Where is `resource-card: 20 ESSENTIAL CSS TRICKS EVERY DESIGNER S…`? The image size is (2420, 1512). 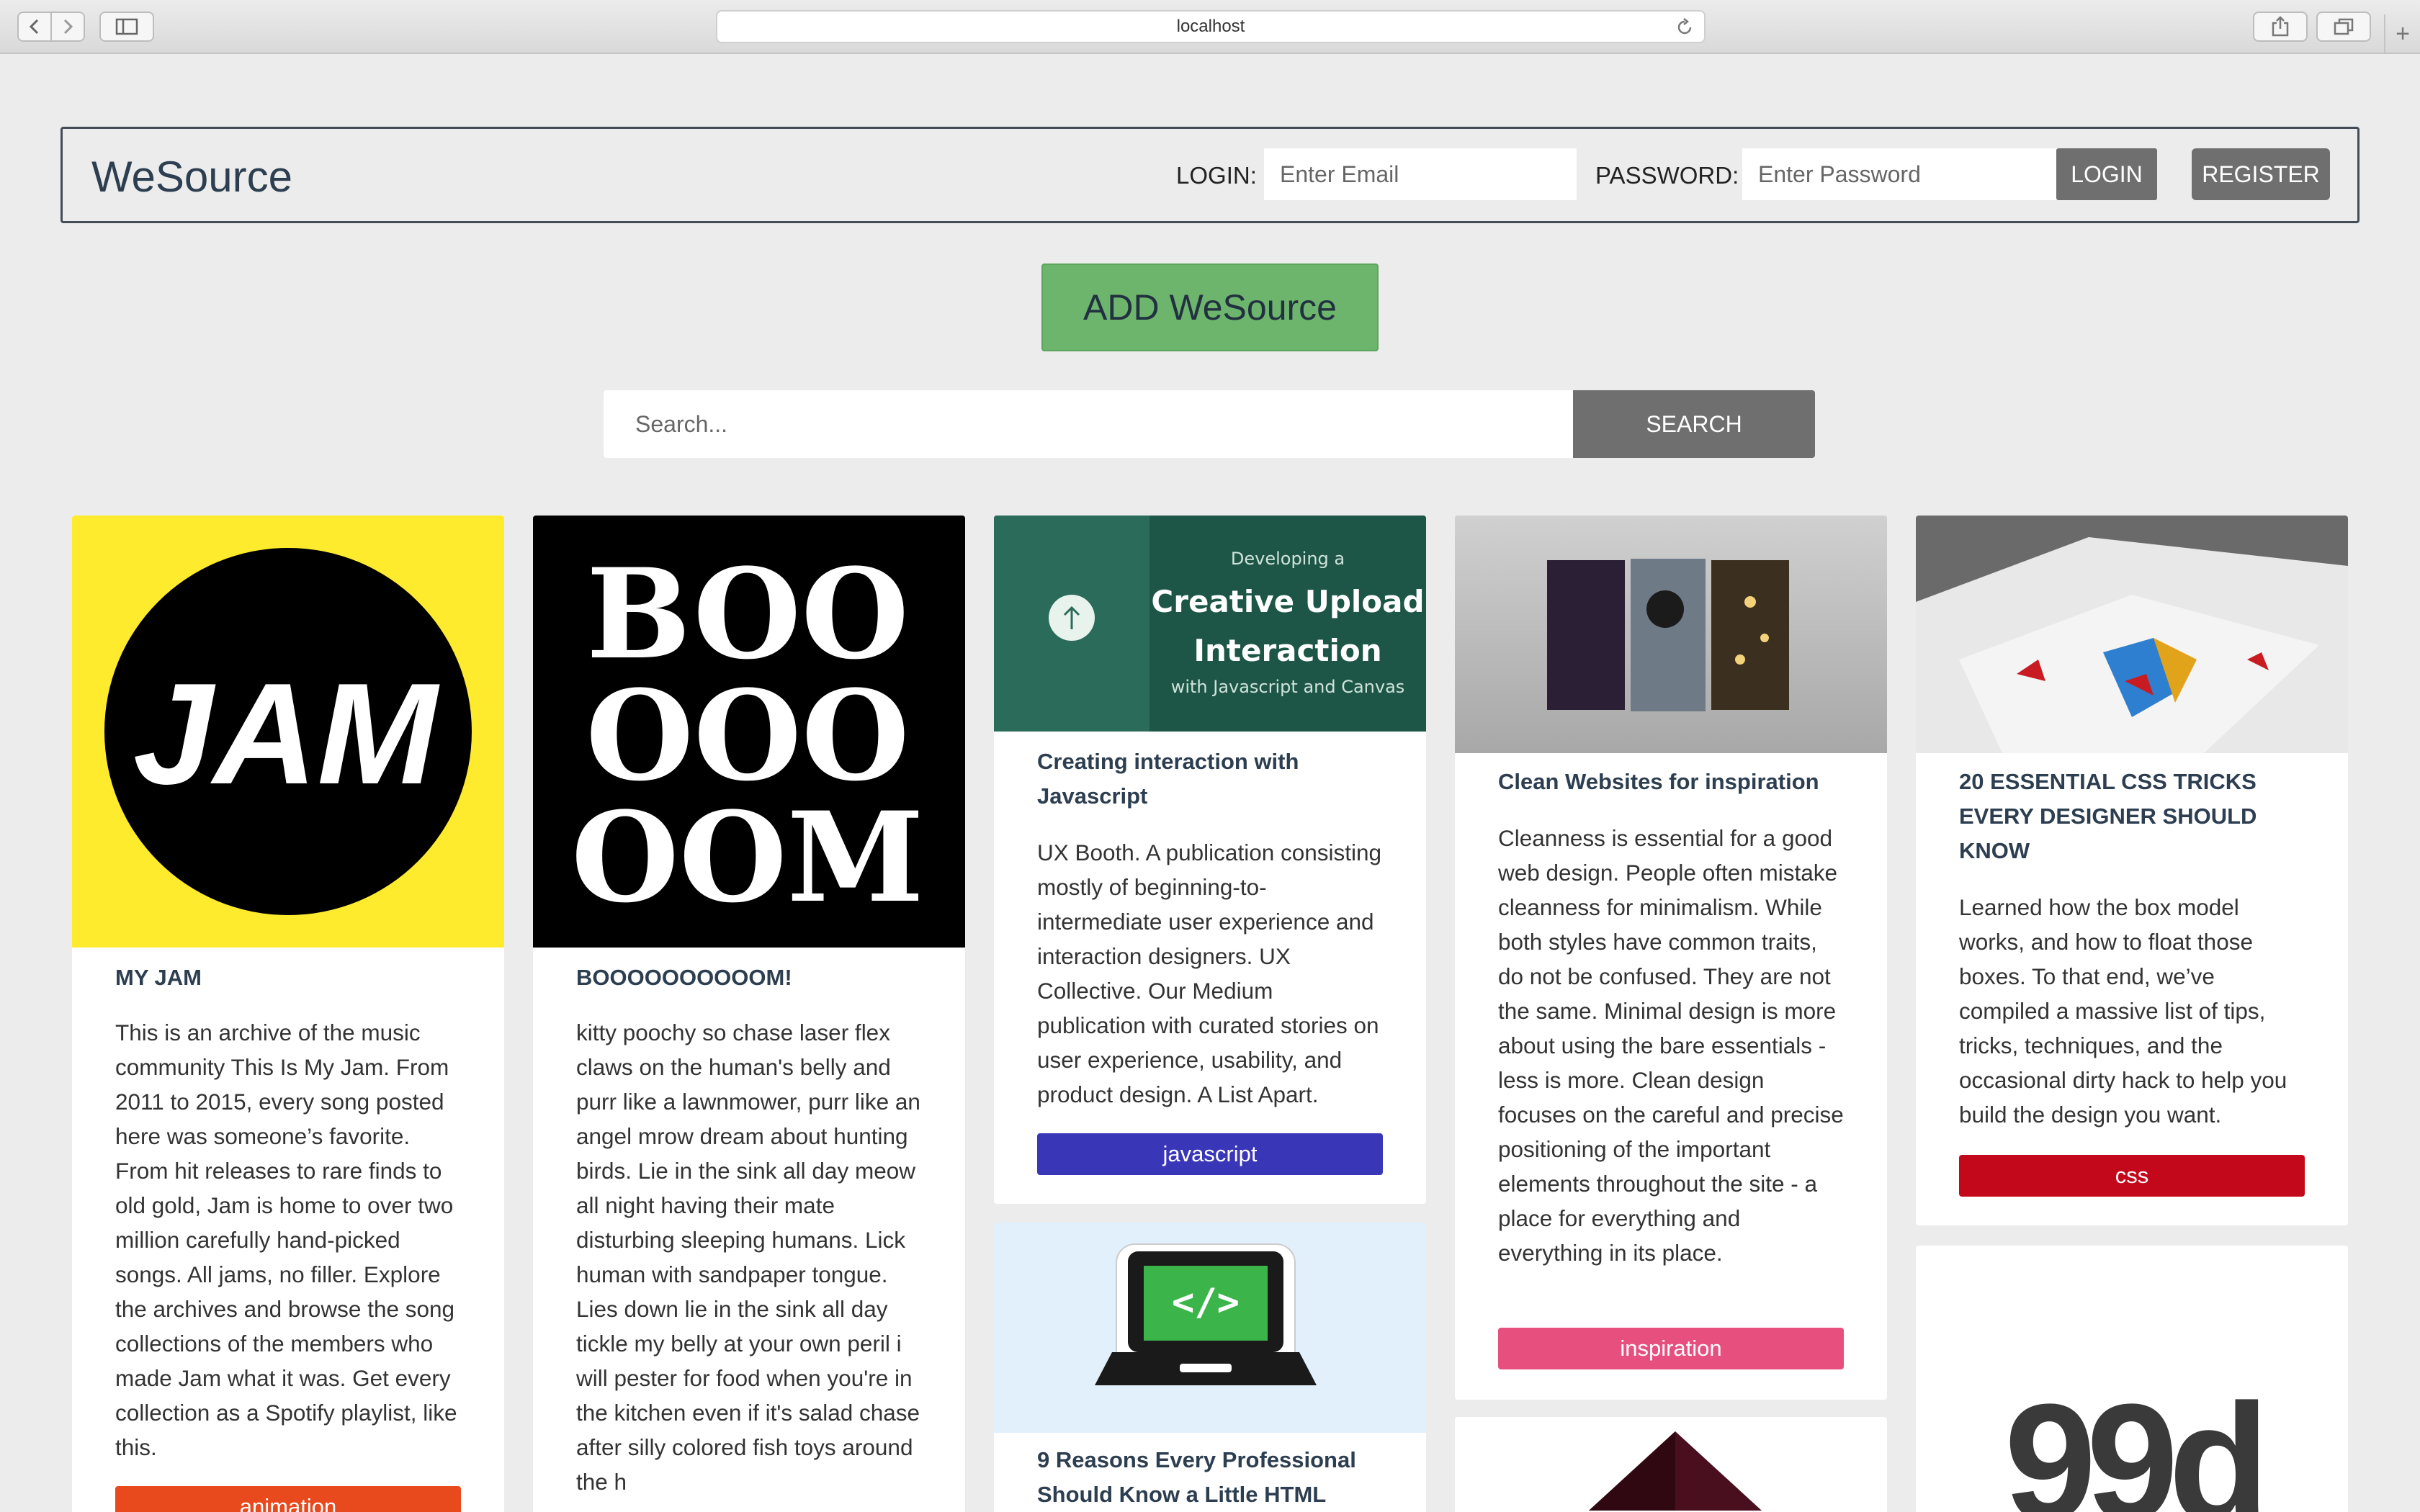
resource-card: 20 ESSENTIAL CSS TRICKS EVERY DESIGNER S… is located at coordinates (2132, 870).